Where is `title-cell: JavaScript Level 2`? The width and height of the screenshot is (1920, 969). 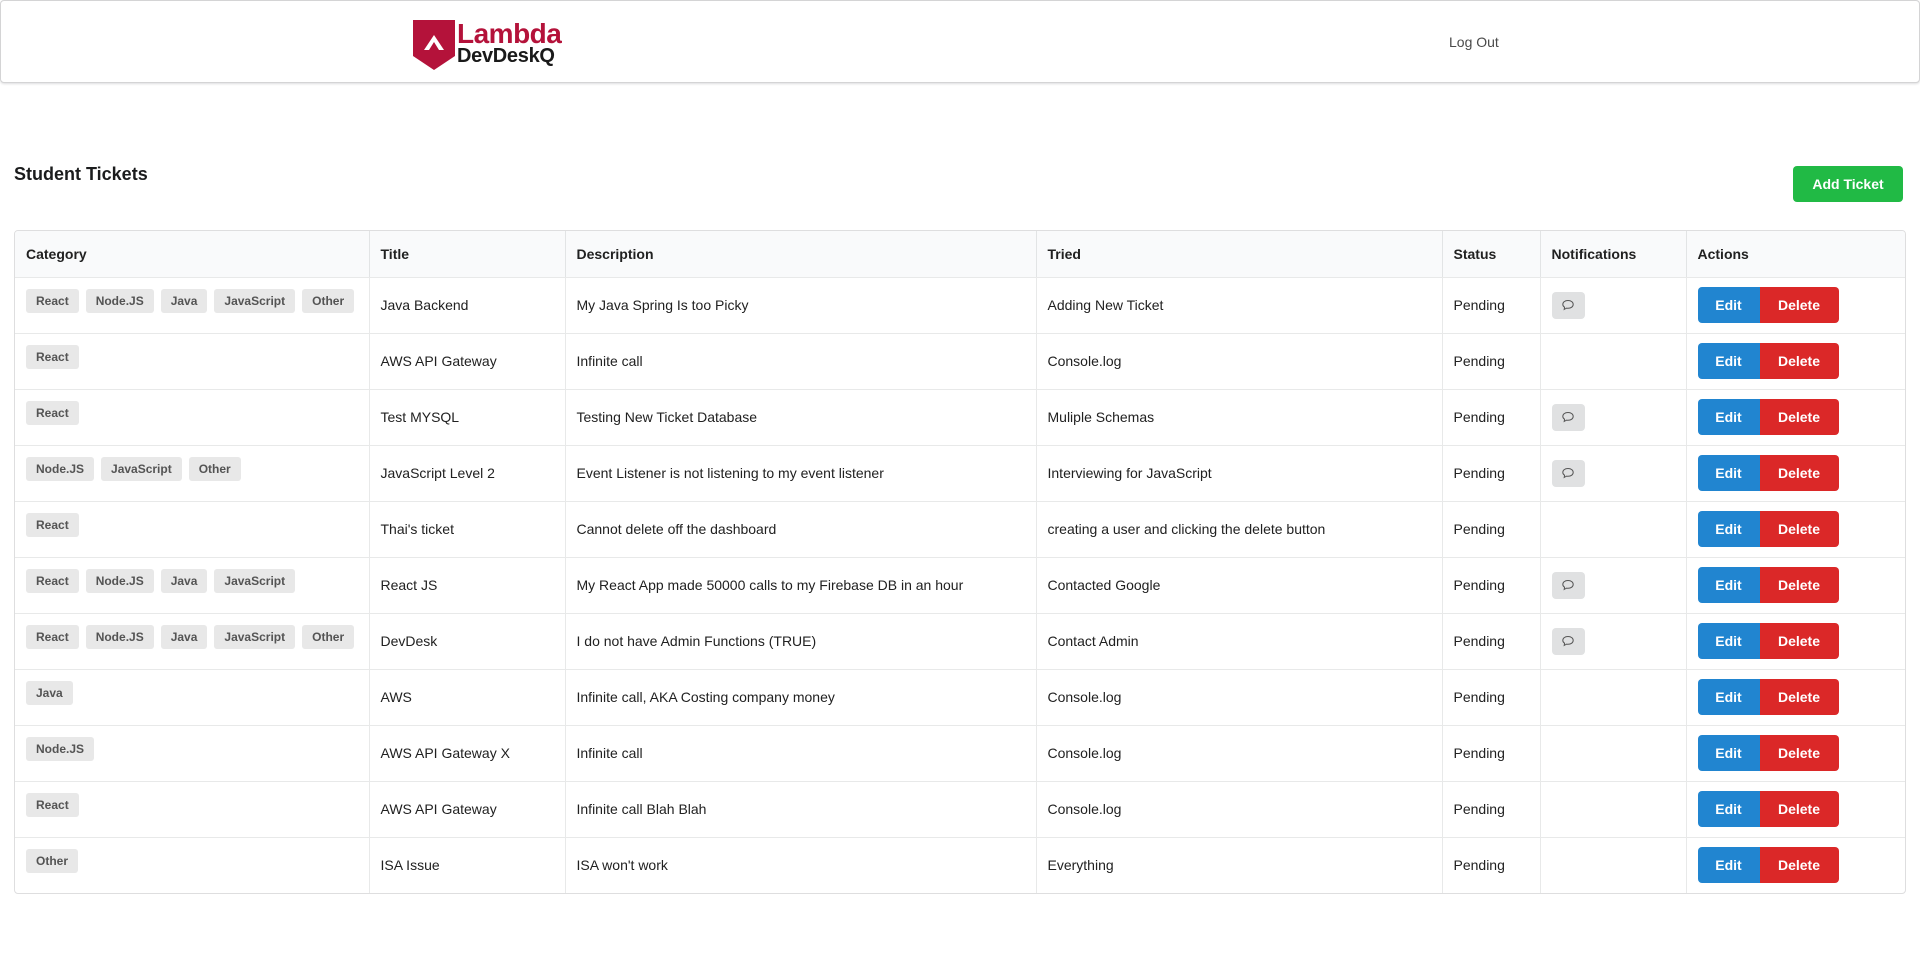 title-cell: JavaScript Level 2 is located at coordinates (466, 472).